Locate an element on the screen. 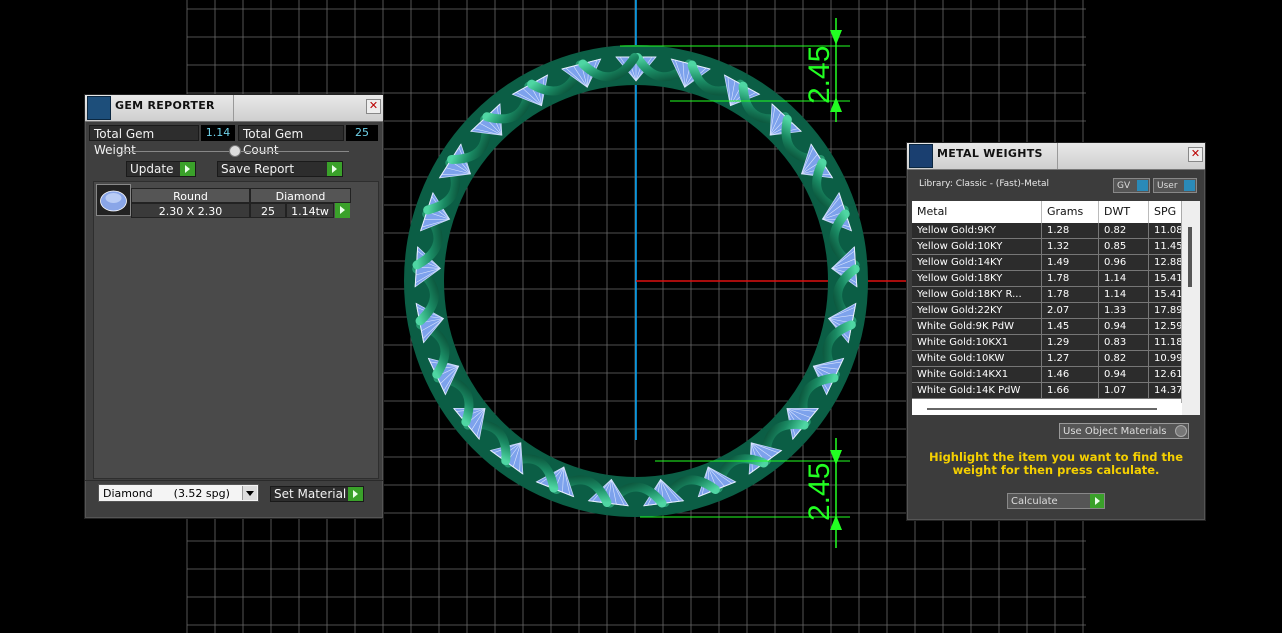 This screenshot has width=1282, height=633. toggle-icon is located at coordinates (1142, 185).